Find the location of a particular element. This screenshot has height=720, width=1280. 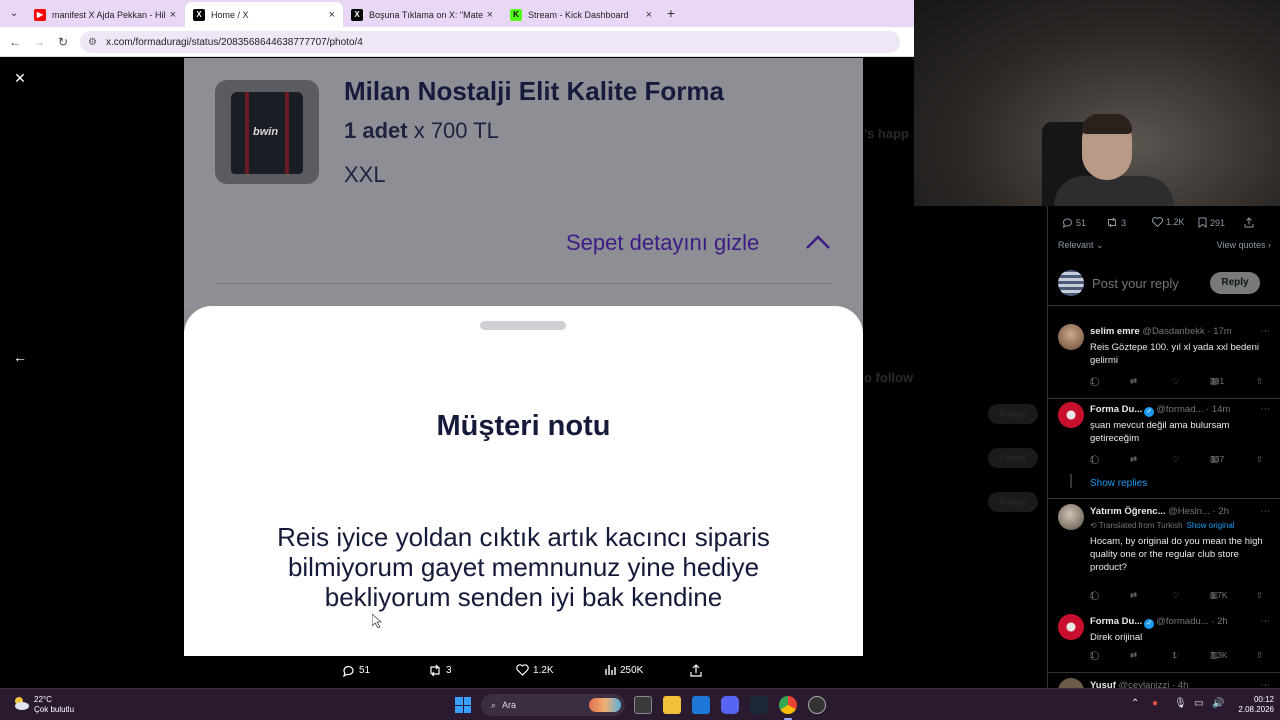

task-view-icon is located at coordinates (643, 705).